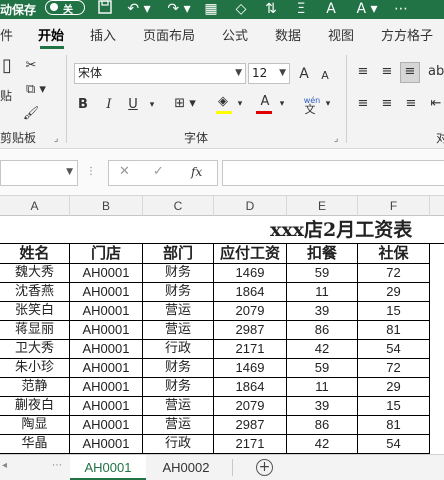 The height and width of the screenshot is (480, 444). I want to click on sheet-tab-ah0001: AH0001, so click(108, 467).